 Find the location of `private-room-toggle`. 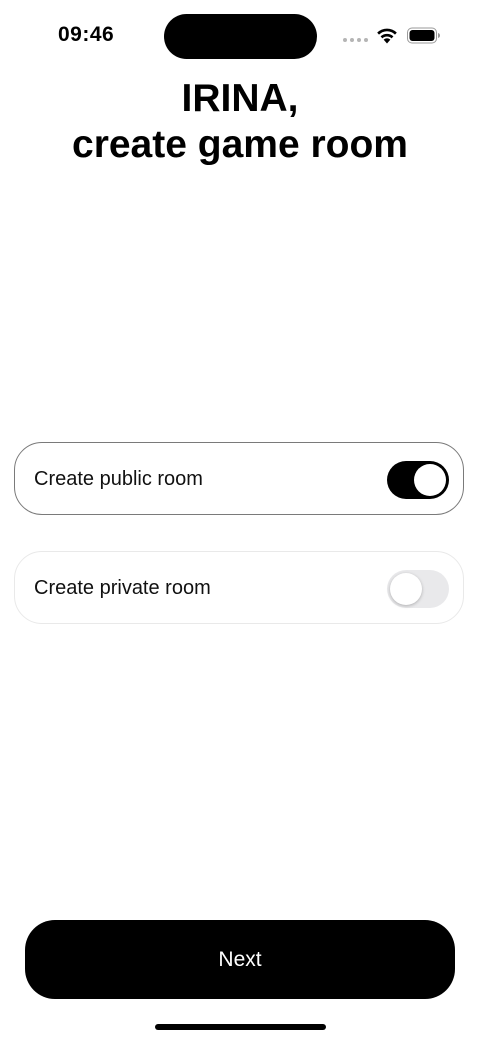

private-room-toggle is located at coordinates (418, 589).